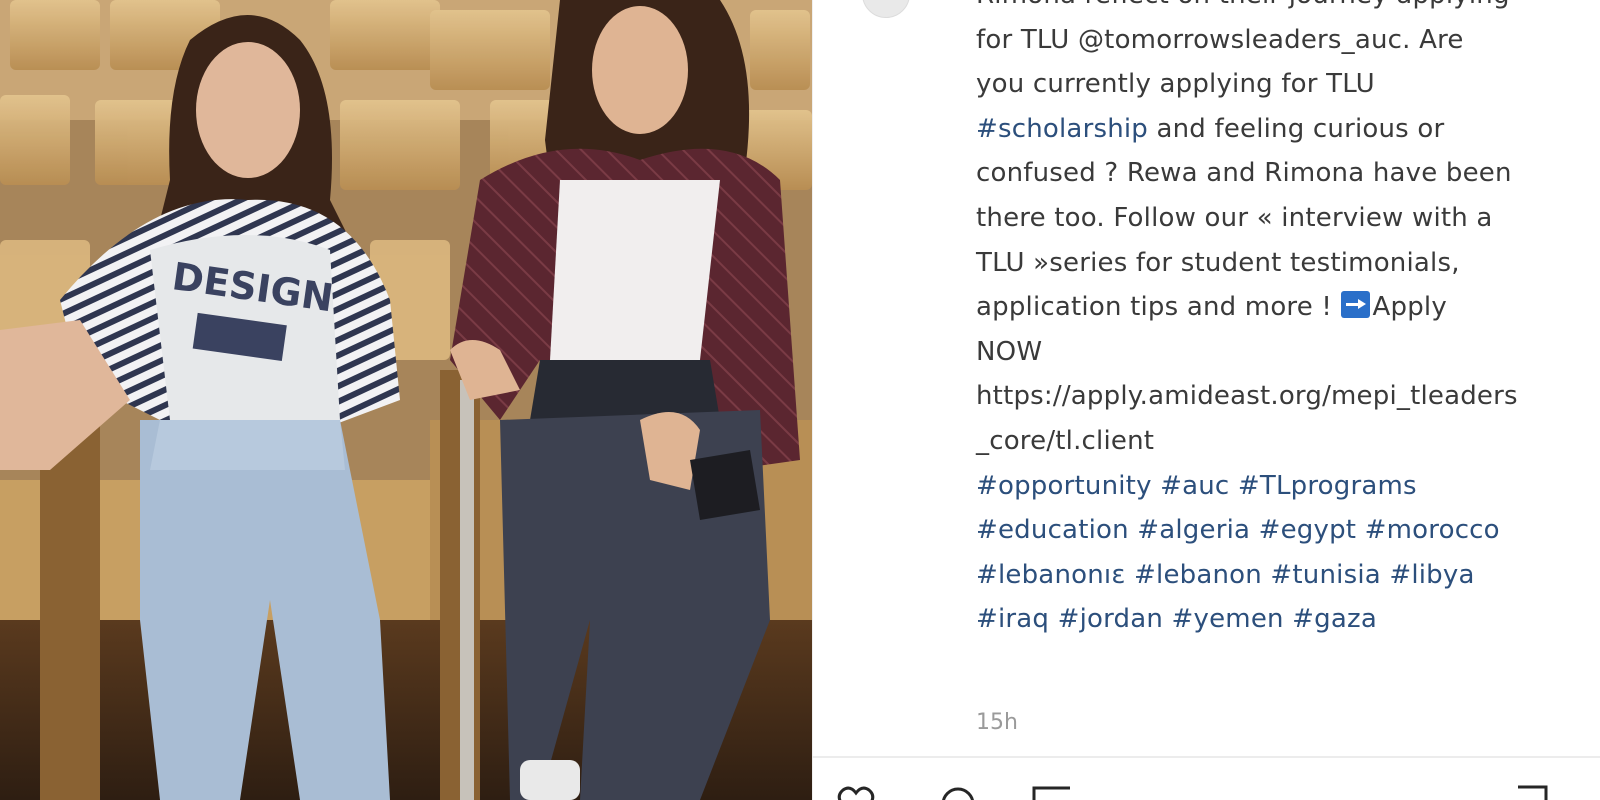  I want to click on hashtag-link: #education #algeria #egypt #morocco, so click(1238, 530).